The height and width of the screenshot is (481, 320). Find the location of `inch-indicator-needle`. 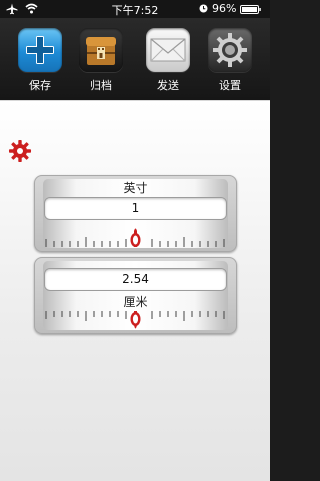

inch-indicator-needle is located at coordinates (135, 237).